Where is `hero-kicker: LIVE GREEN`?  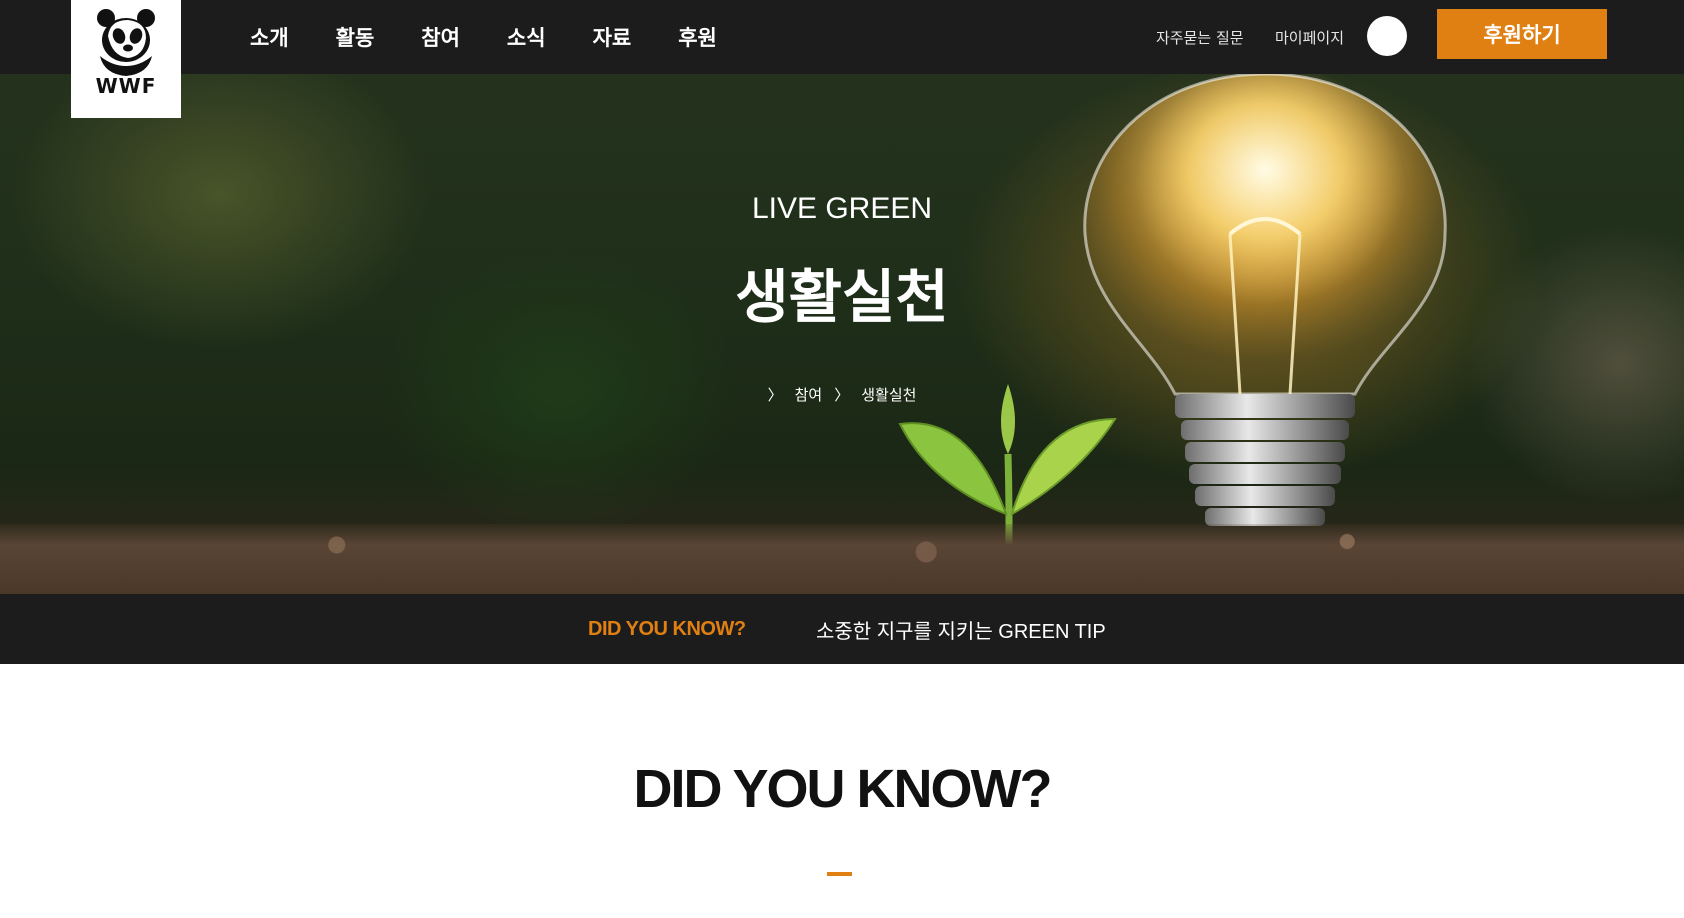 hero-kicker: LIVE GREEN is located at coordinates (842, 208).